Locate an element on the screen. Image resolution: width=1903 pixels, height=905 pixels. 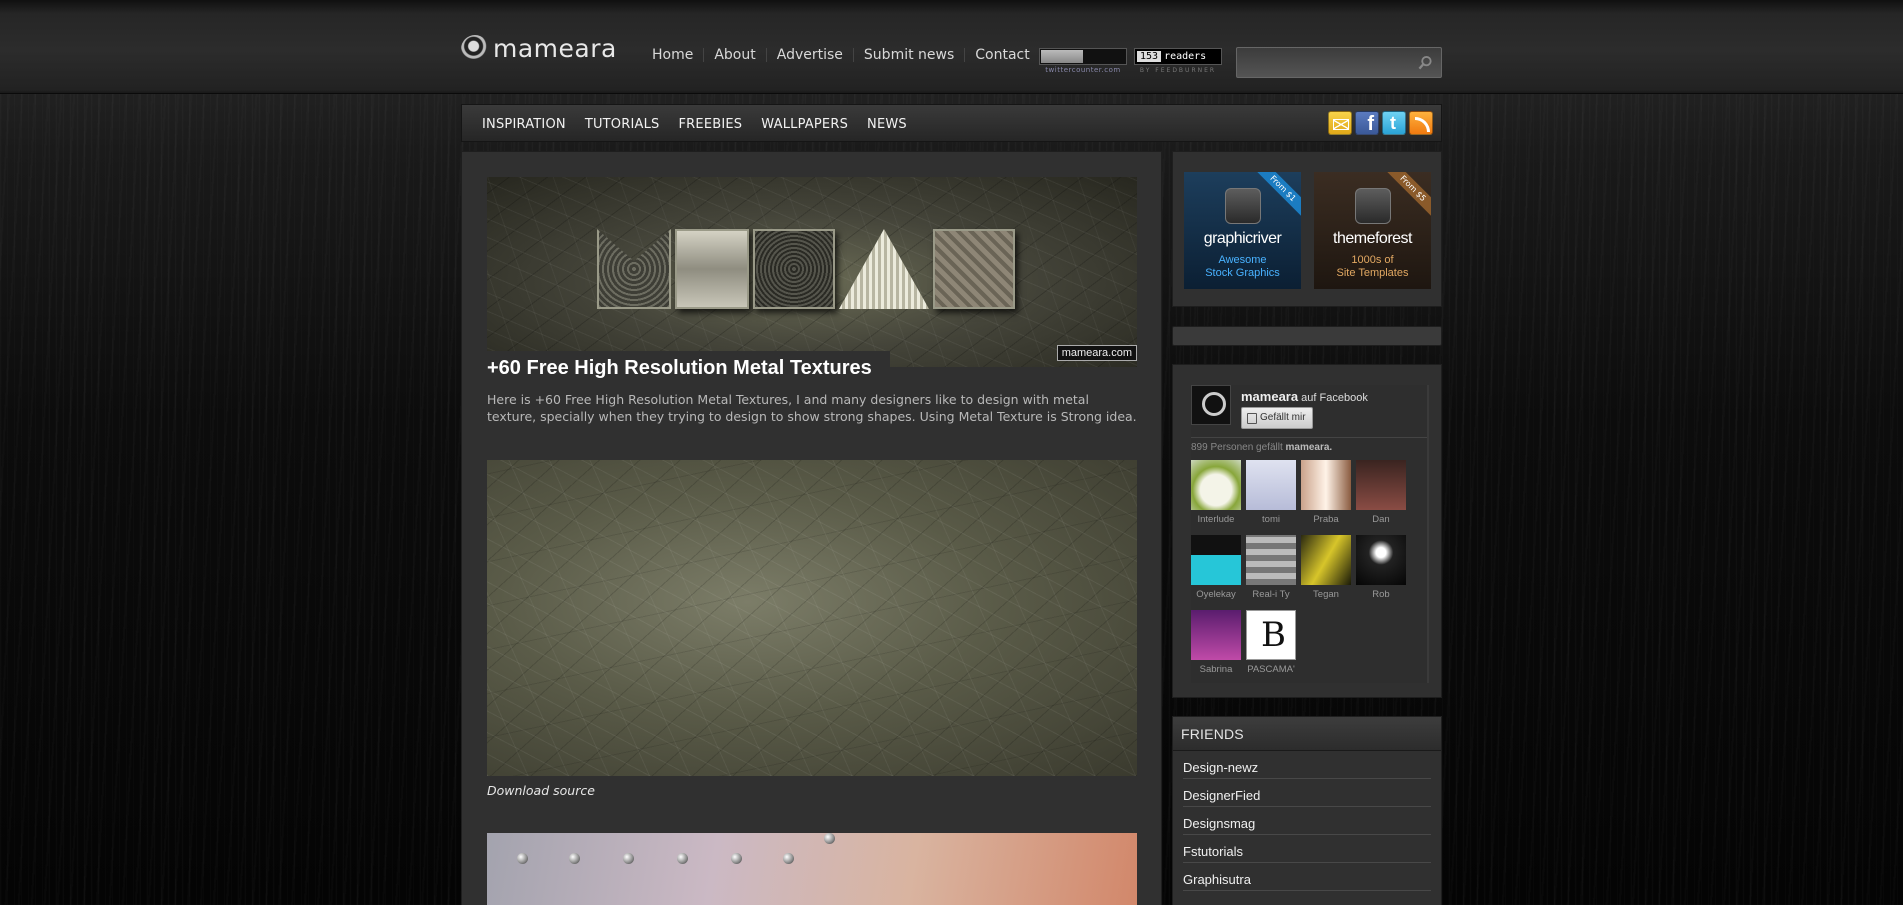
metal-texture-preview is located at coordinates (812, 618).